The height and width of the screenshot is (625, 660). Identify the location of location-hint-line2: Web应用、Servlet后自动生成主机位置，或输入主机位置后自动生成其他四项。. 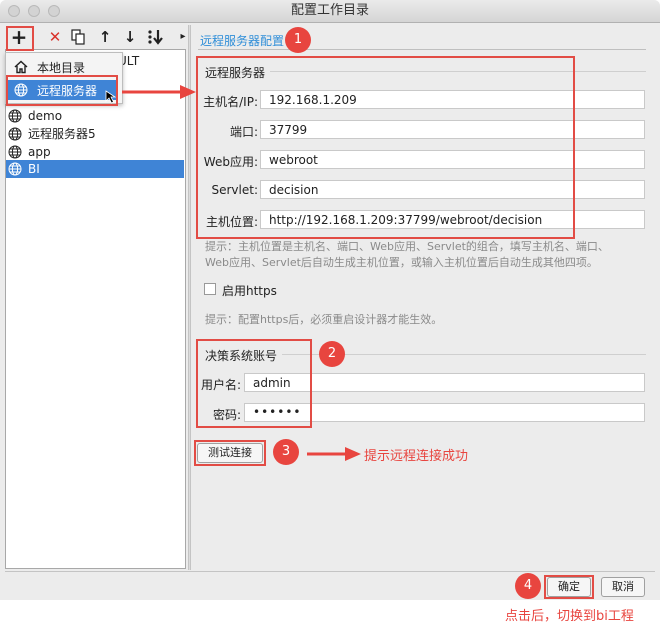
(401, 262).